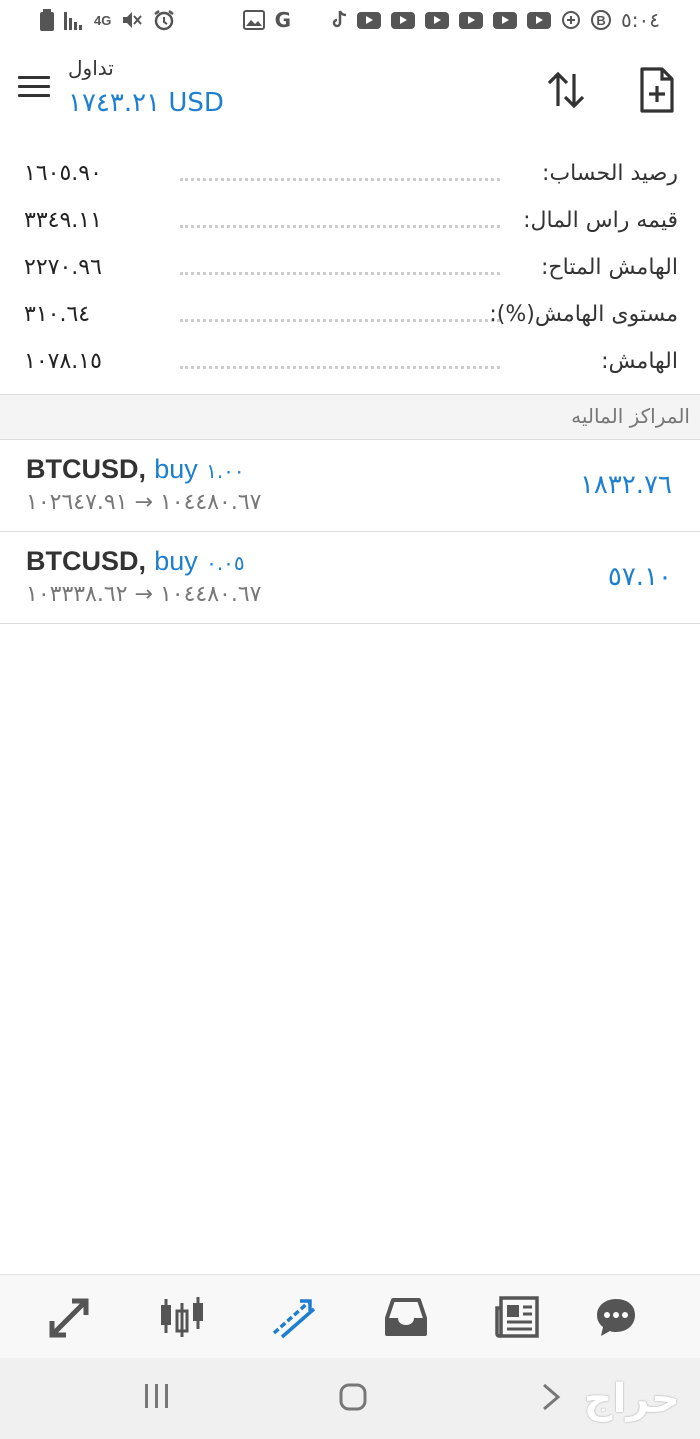 Image resolution: width=700 pixels, height=1439 pixels. What do you see at coordinates (551, 1399) in the screenshot?
I see `back-icon` at bounding box center [551, 1399].